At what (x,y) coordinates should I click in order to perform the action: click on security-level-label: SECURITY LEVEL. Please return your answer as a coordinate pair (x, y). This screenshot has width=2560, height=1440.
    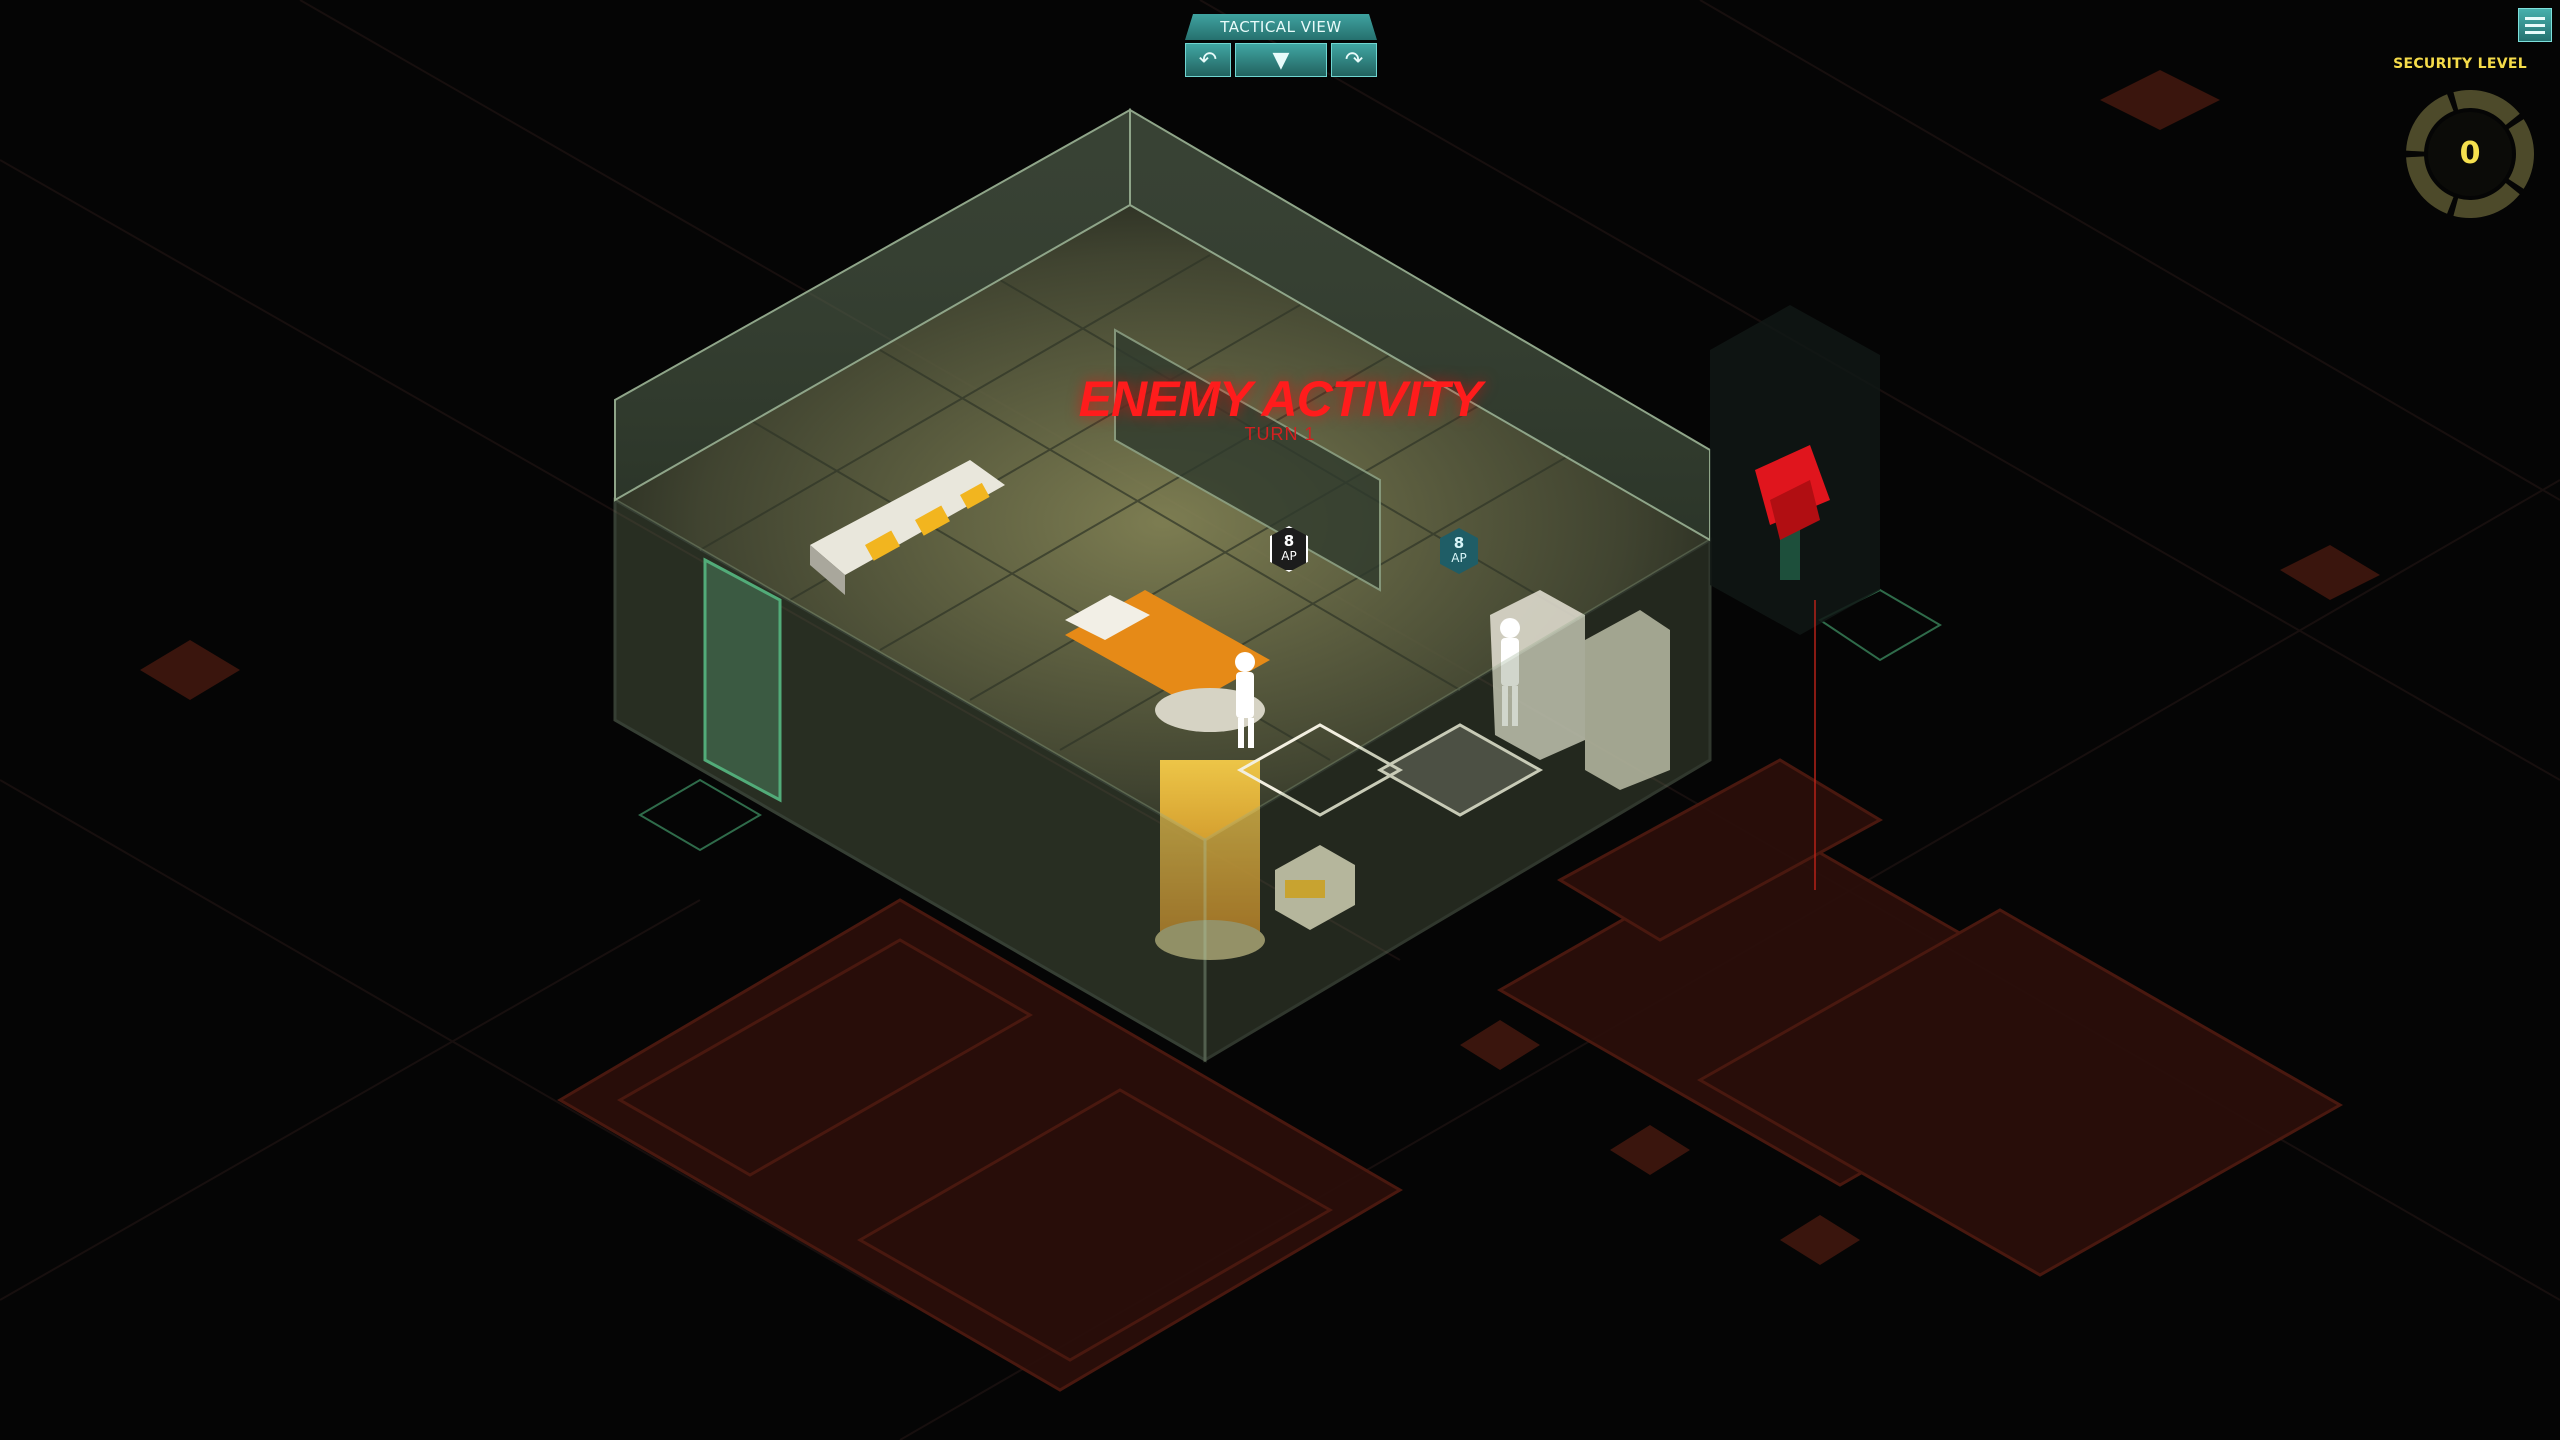
    Looking at the image, I should click on (2460, 64).